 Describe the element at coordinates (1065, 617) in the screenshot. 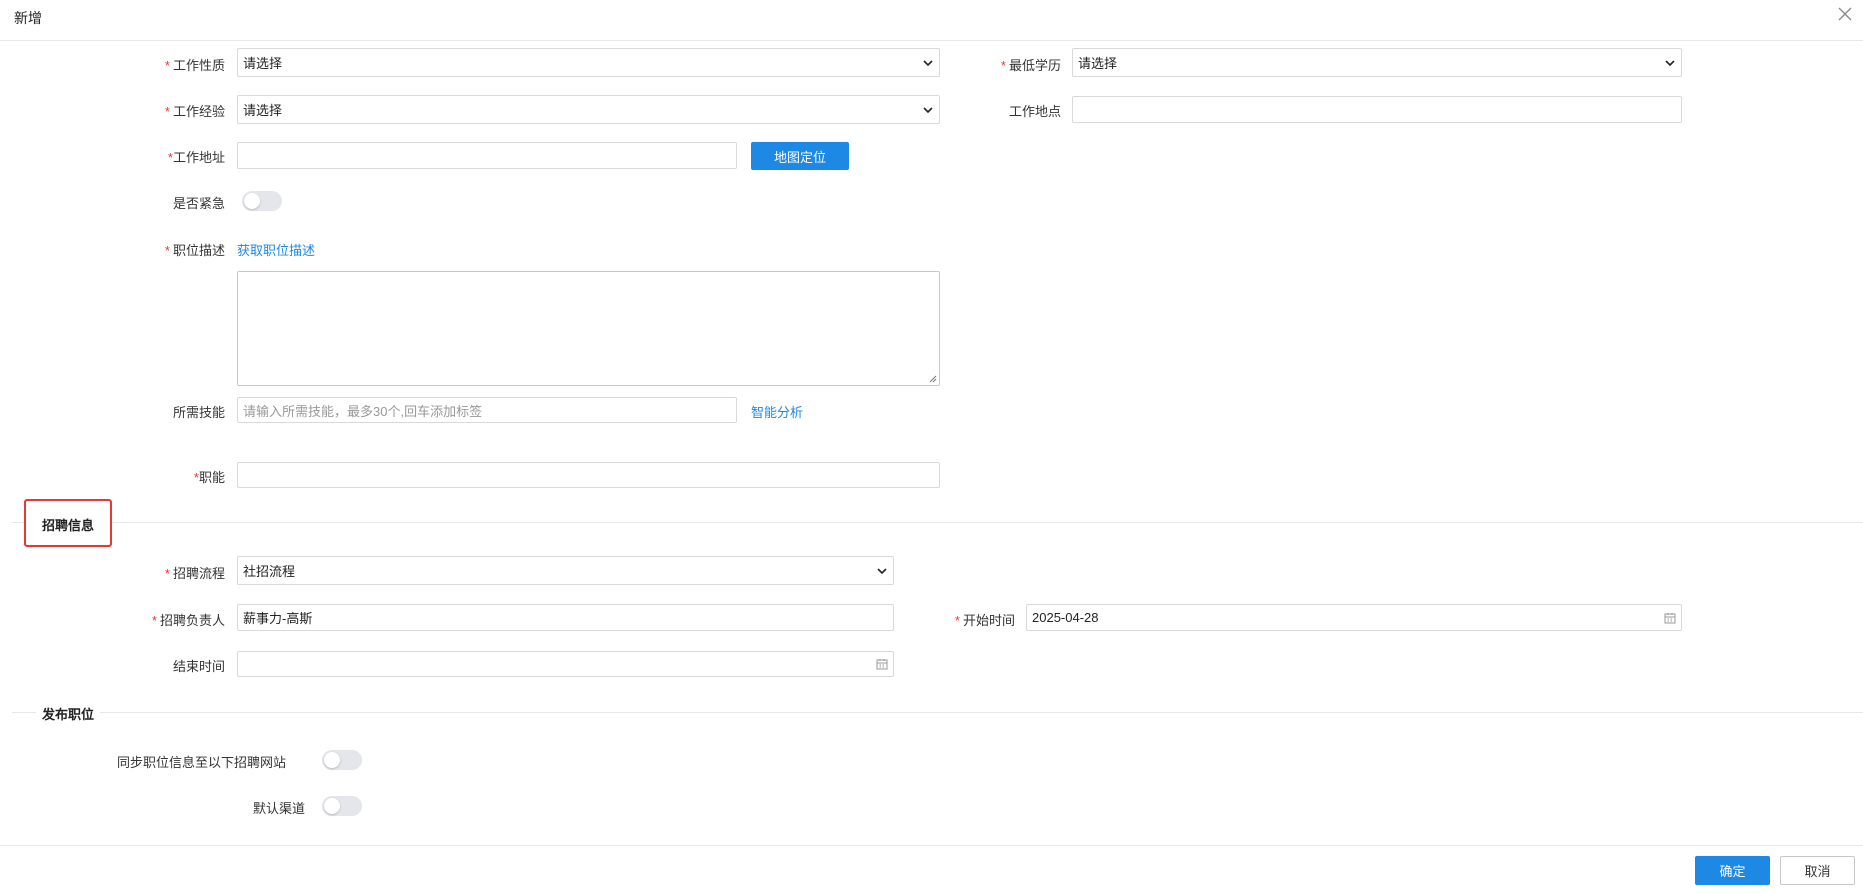

I see `start-time-value: 2025-04-28` at that location.